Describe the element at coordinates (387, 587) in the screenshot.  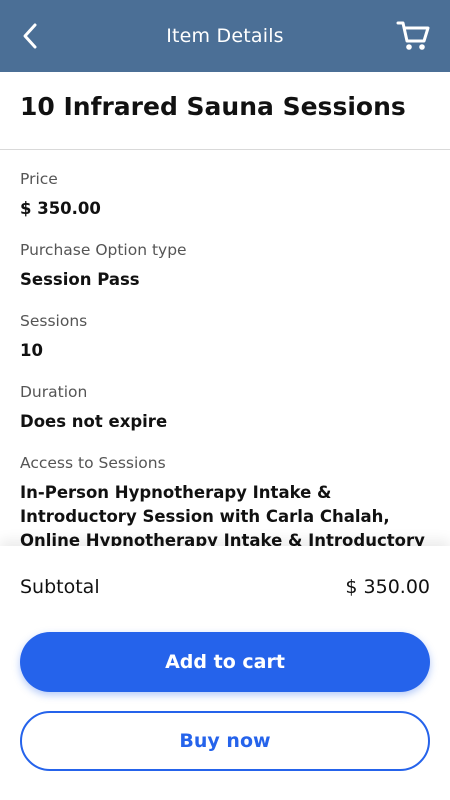
I see `subtotal-value: $ 350.00` at that location.